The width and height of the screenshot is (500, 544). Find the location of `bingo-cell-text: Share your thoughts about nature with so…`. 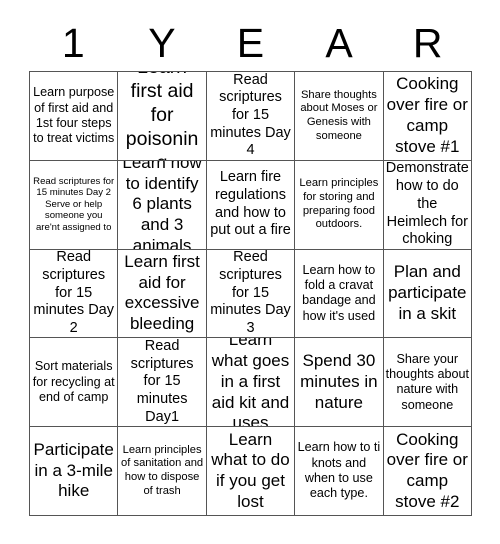

bingo-cell-text: Share your thoughts about nature with so… is located at coordinates (427, 381).